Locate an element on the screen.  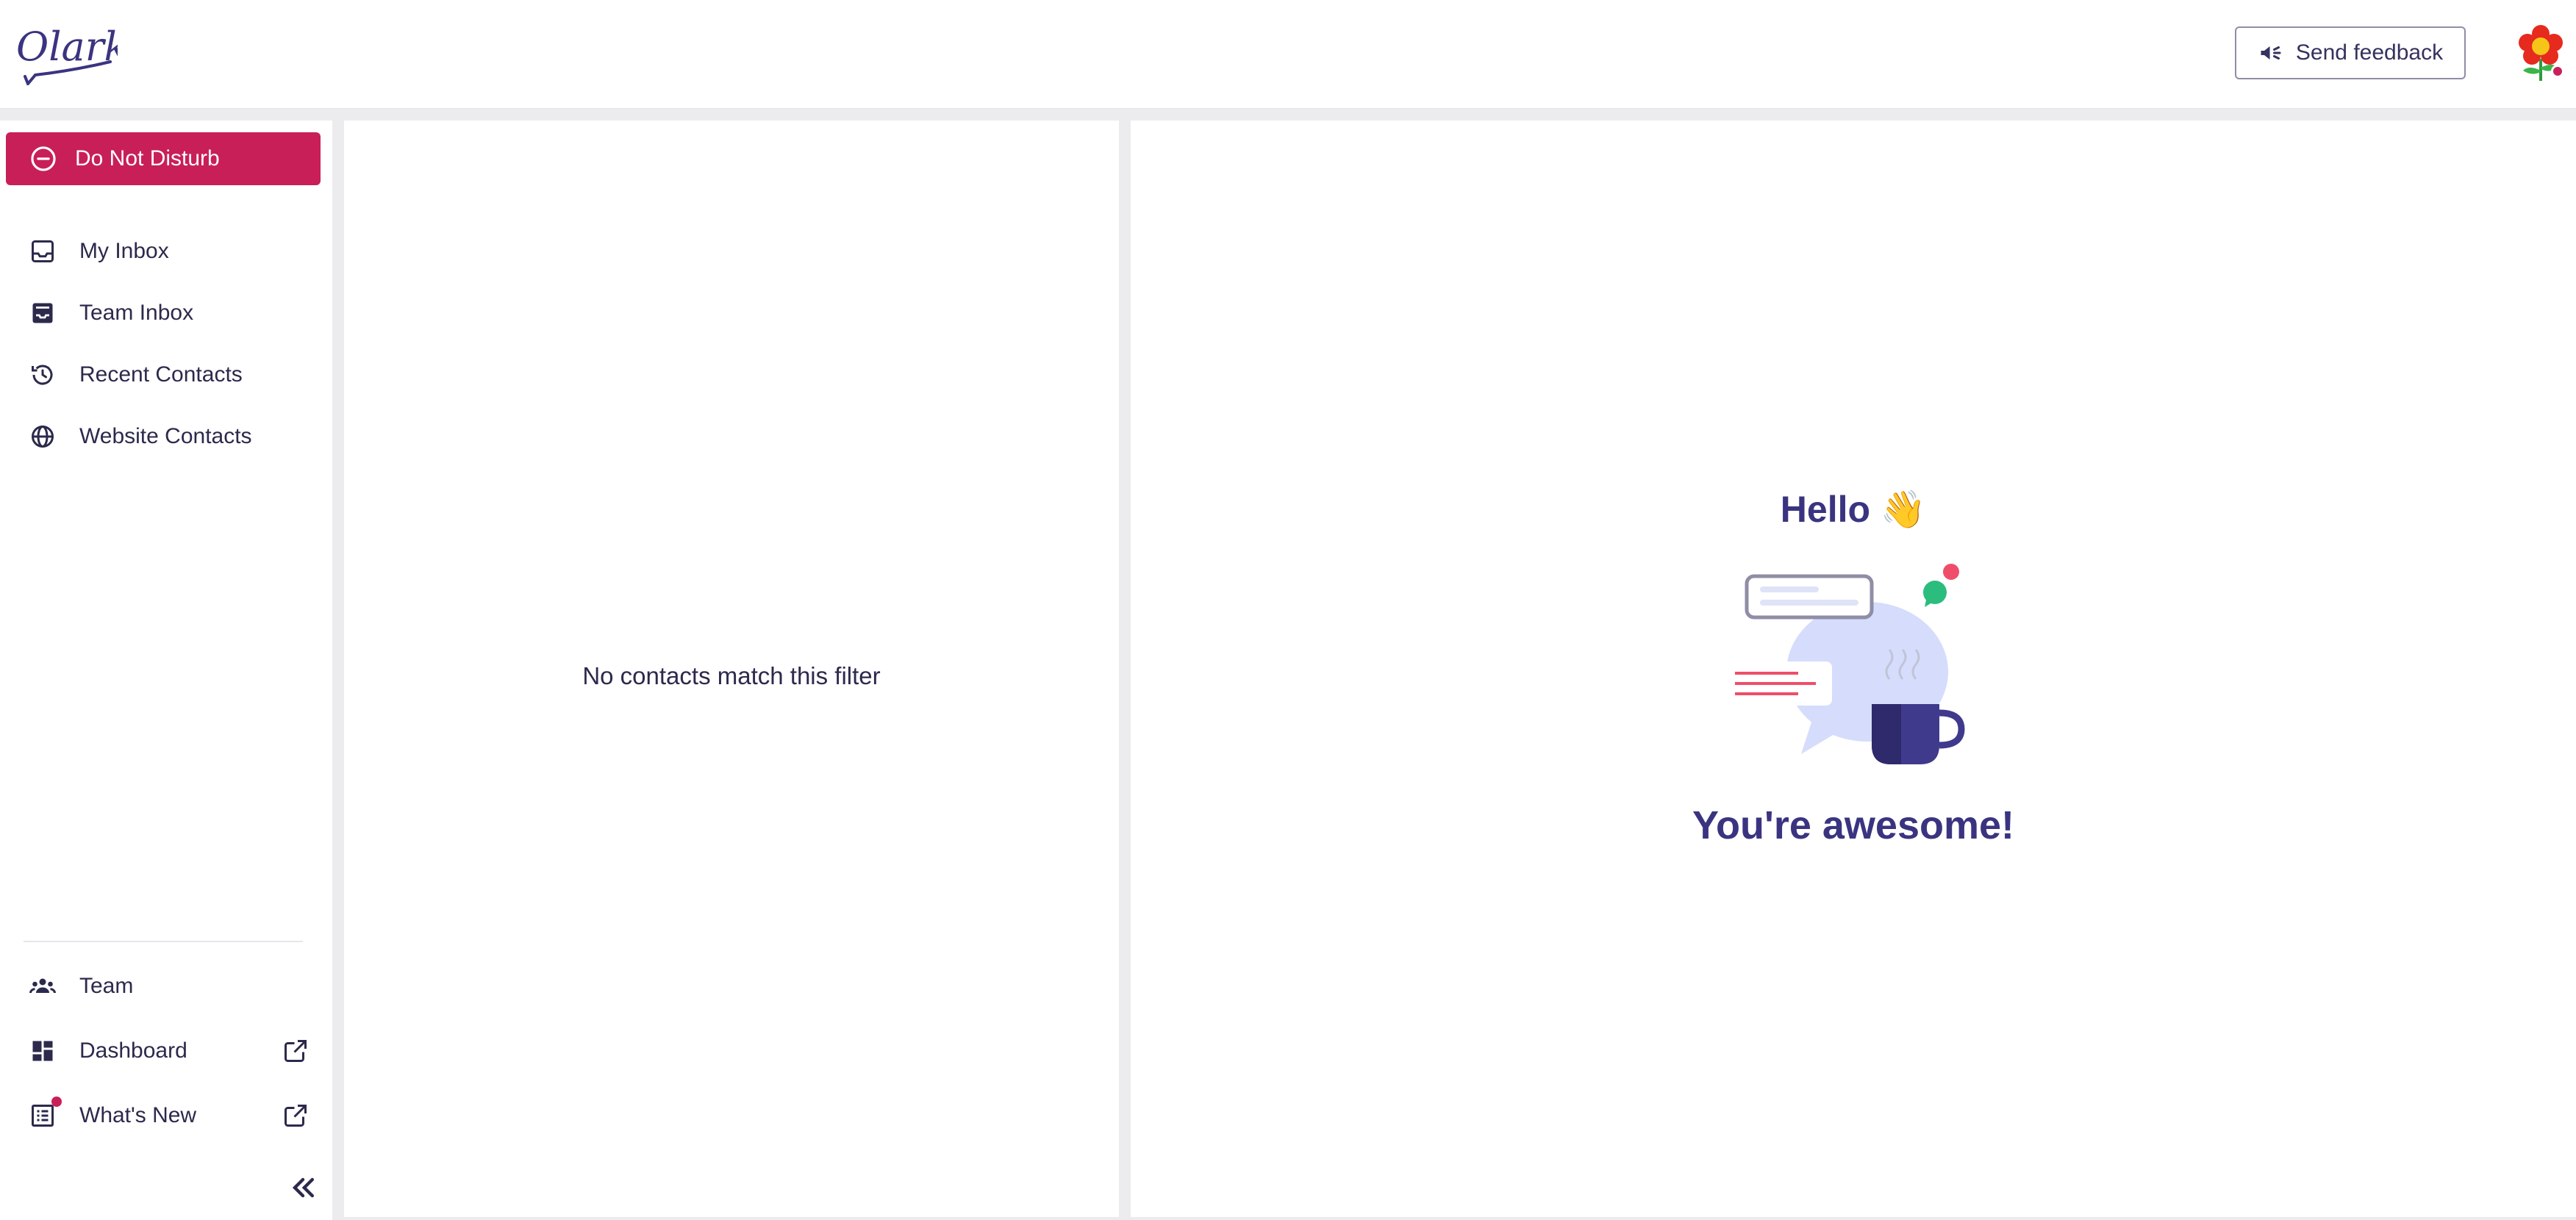
send-feedback-button: Send feedback is located at coordinates (2350, 52).